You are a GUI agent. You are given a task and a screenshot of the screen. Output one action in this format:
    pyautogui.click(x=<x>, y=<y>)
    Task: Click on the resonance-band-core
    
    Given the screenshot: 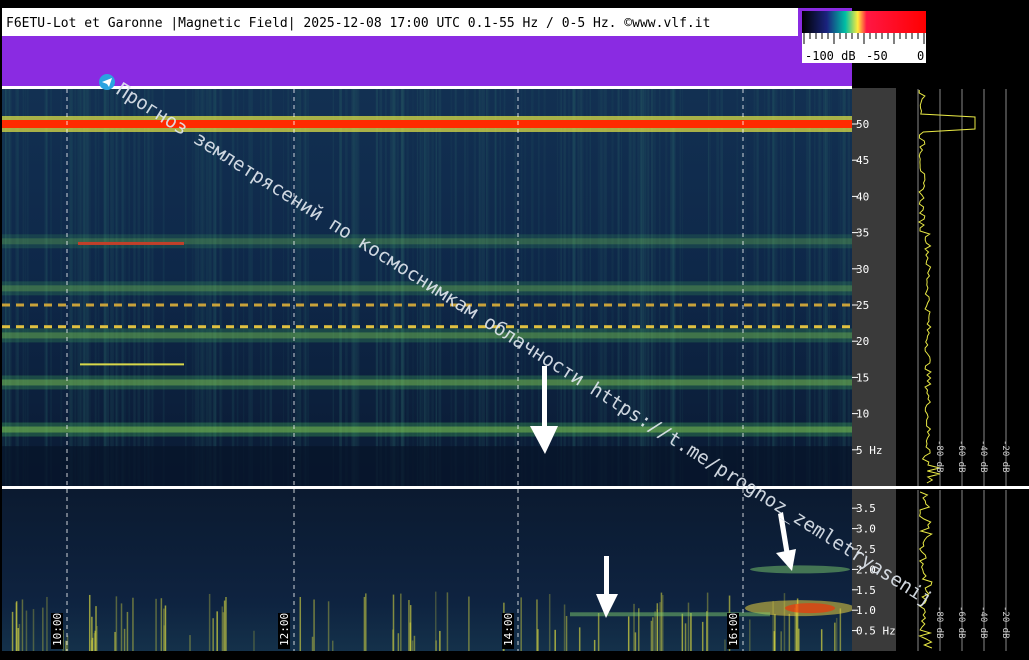 What is the action you would take?
    pyautogui.click(x=427, y=382)
    